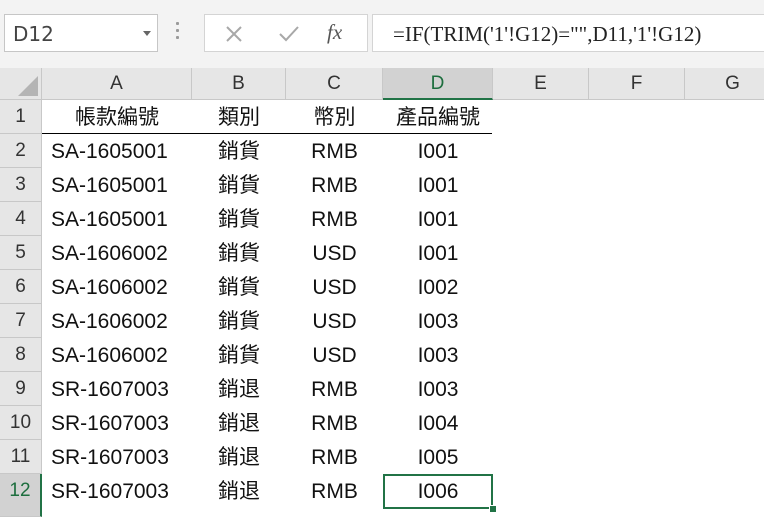  Describe the element at coordinates (21, 495) in the screenshot. I see `row-header-12: 12` at that location.